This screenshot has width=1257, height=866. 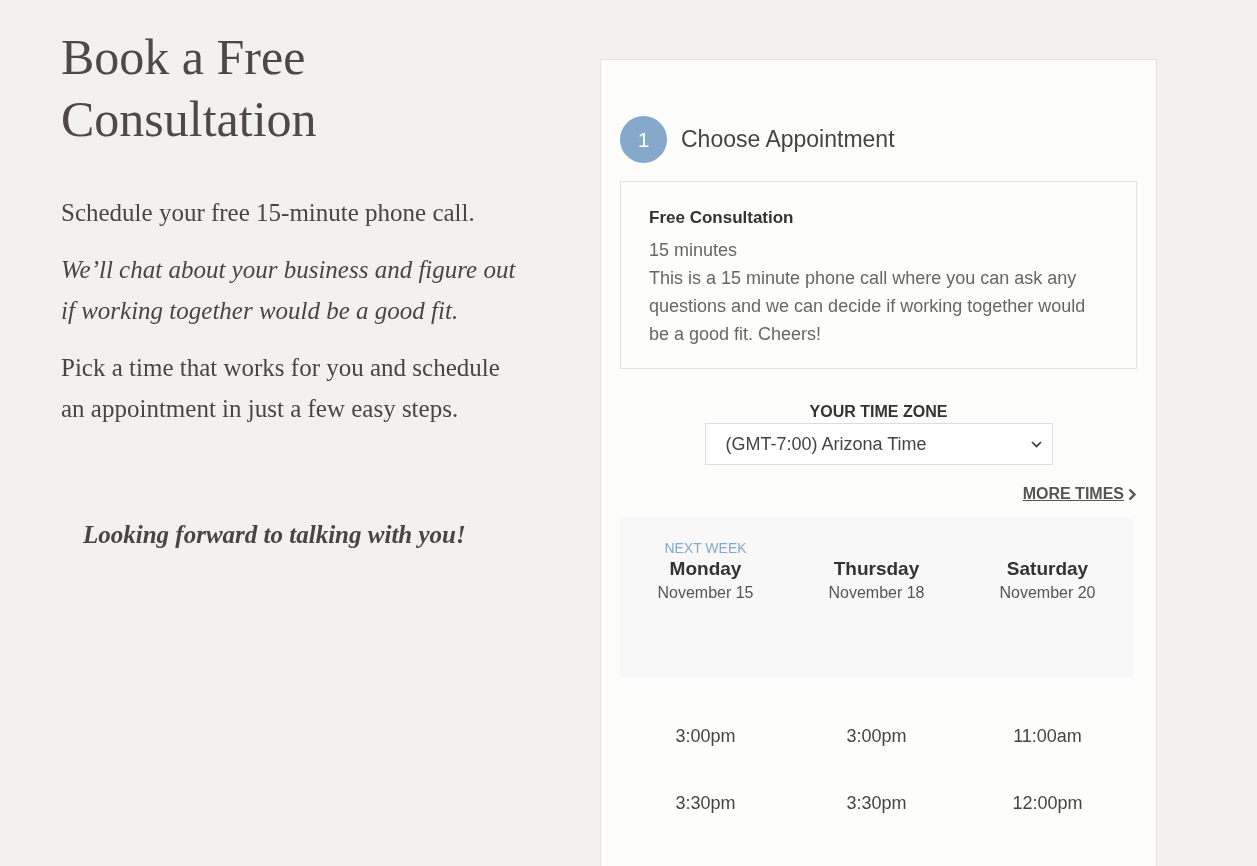 What do you see at coordinates (694, 250) in the screenshot?
I see `appointment-duration: 15 minutes` at bounding box center [694, 250].